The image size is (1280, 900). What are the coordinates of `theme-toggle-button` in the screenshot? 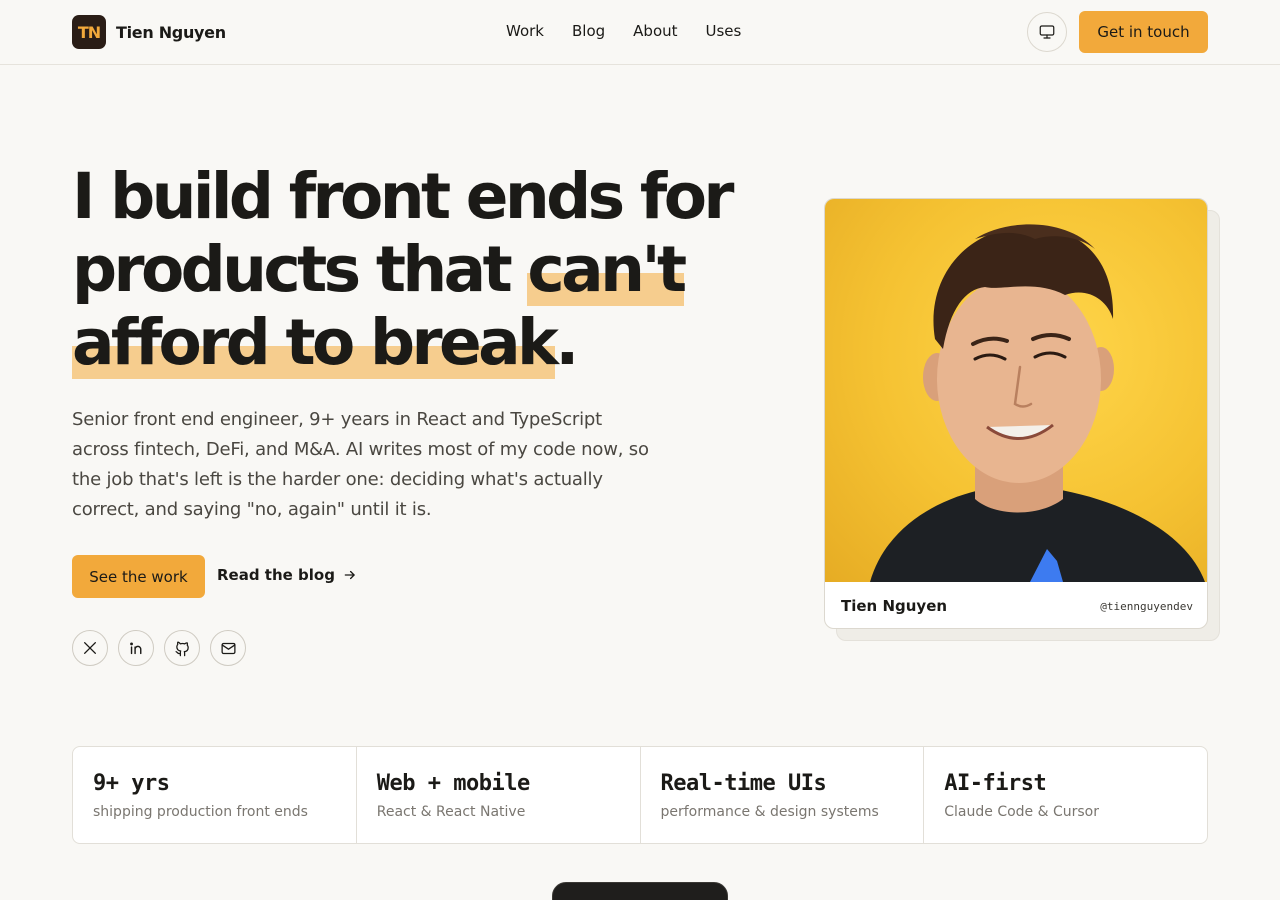 It's located at (1047, 32).